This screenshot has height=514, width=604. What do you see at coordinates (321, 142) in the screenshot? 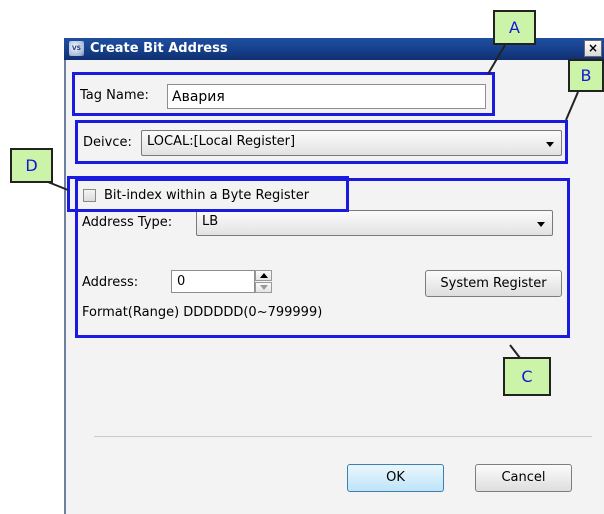
I see `highlight-frame-b` at bounding box center [321, 142].